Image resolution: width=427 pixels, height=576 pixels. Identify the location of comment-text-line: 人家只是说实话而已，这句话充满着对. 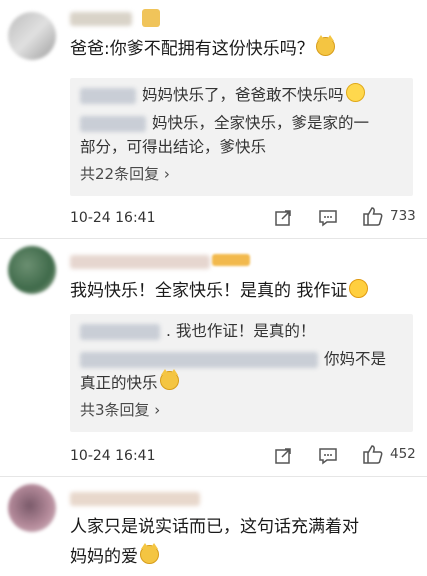
(214, 527).